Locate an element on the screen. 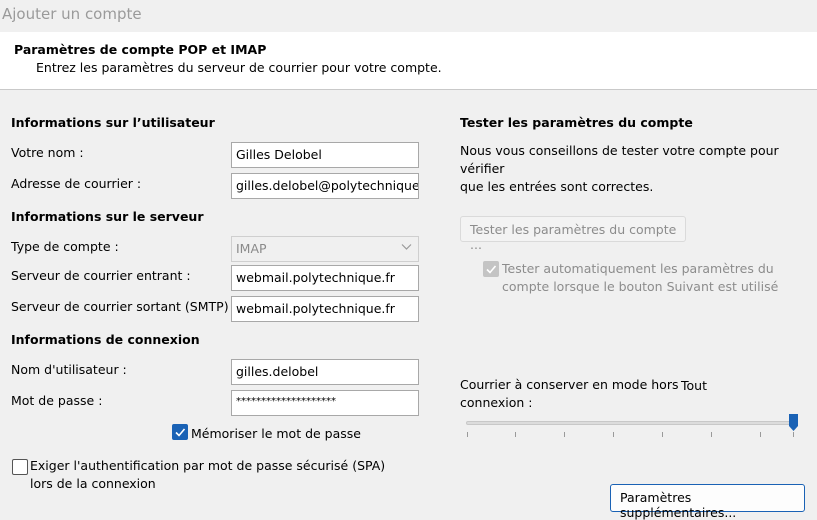 Image resolution: width=817 pixels, height=520 pixels. outgoing-server-field: webmail.polytechnique.fr is located at coordinates (325, 309).